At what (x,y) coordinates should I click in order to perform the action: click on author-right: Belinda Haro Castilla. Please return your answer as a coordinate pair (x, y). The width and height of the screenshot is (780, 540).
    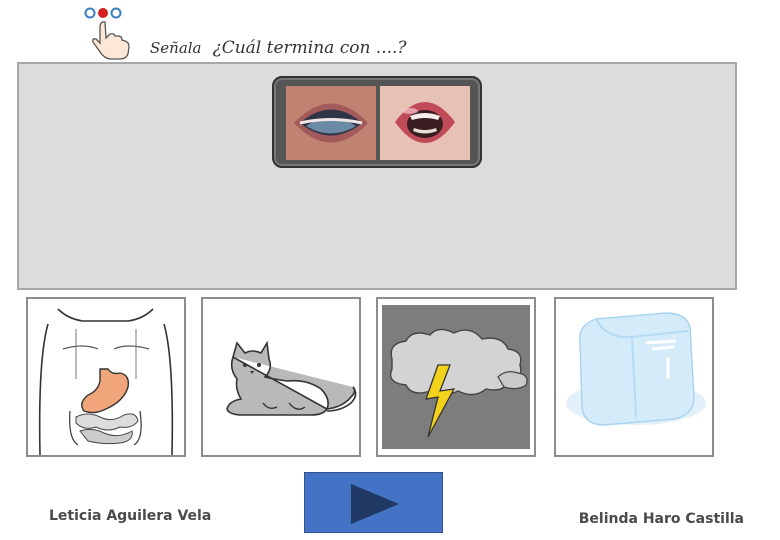
    Looking at the image, I should click on (661, 519).